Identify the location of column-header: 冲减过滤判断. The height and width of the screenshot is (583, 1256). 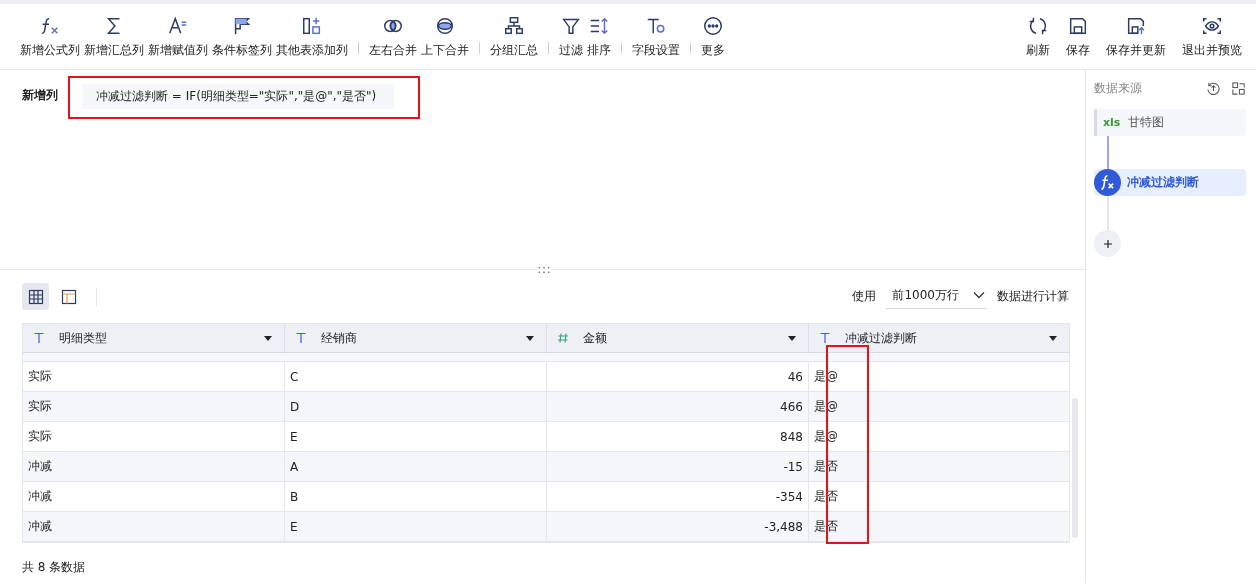
(939, 338).